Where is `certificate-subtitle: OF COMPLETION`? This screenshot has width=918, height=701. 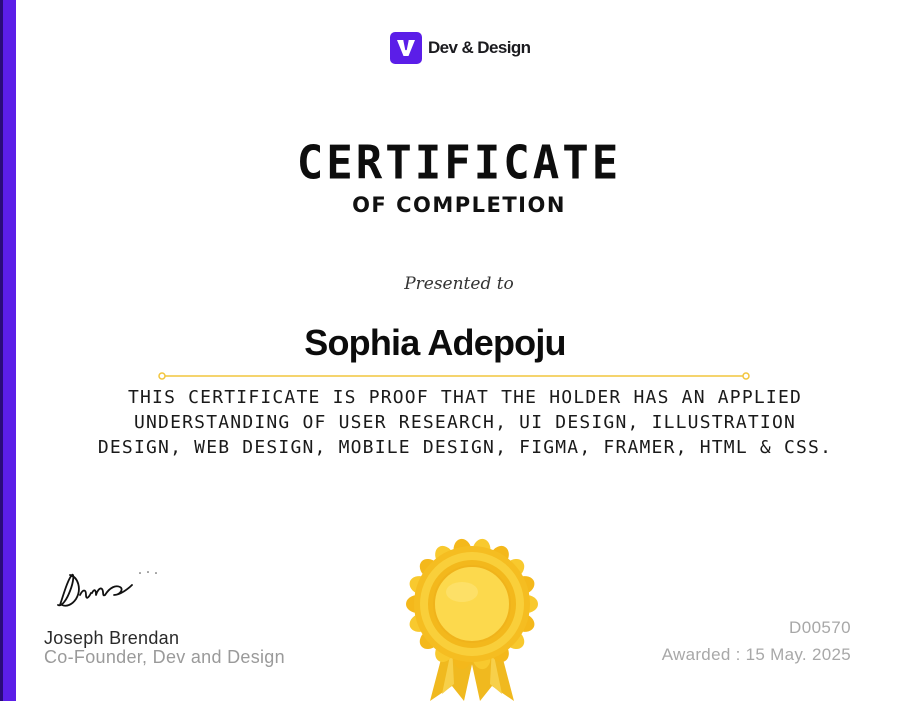
certificate-subtitle: OF COMPLETION is located at coordinates (459, 205).